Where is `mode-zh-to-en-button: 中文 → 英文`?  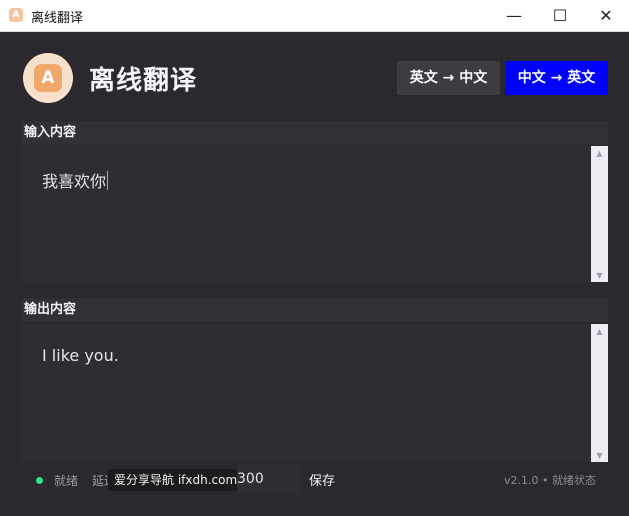 mode-zh-to-en-button: 中文 → 英文 is located at coordinates (556, 78).